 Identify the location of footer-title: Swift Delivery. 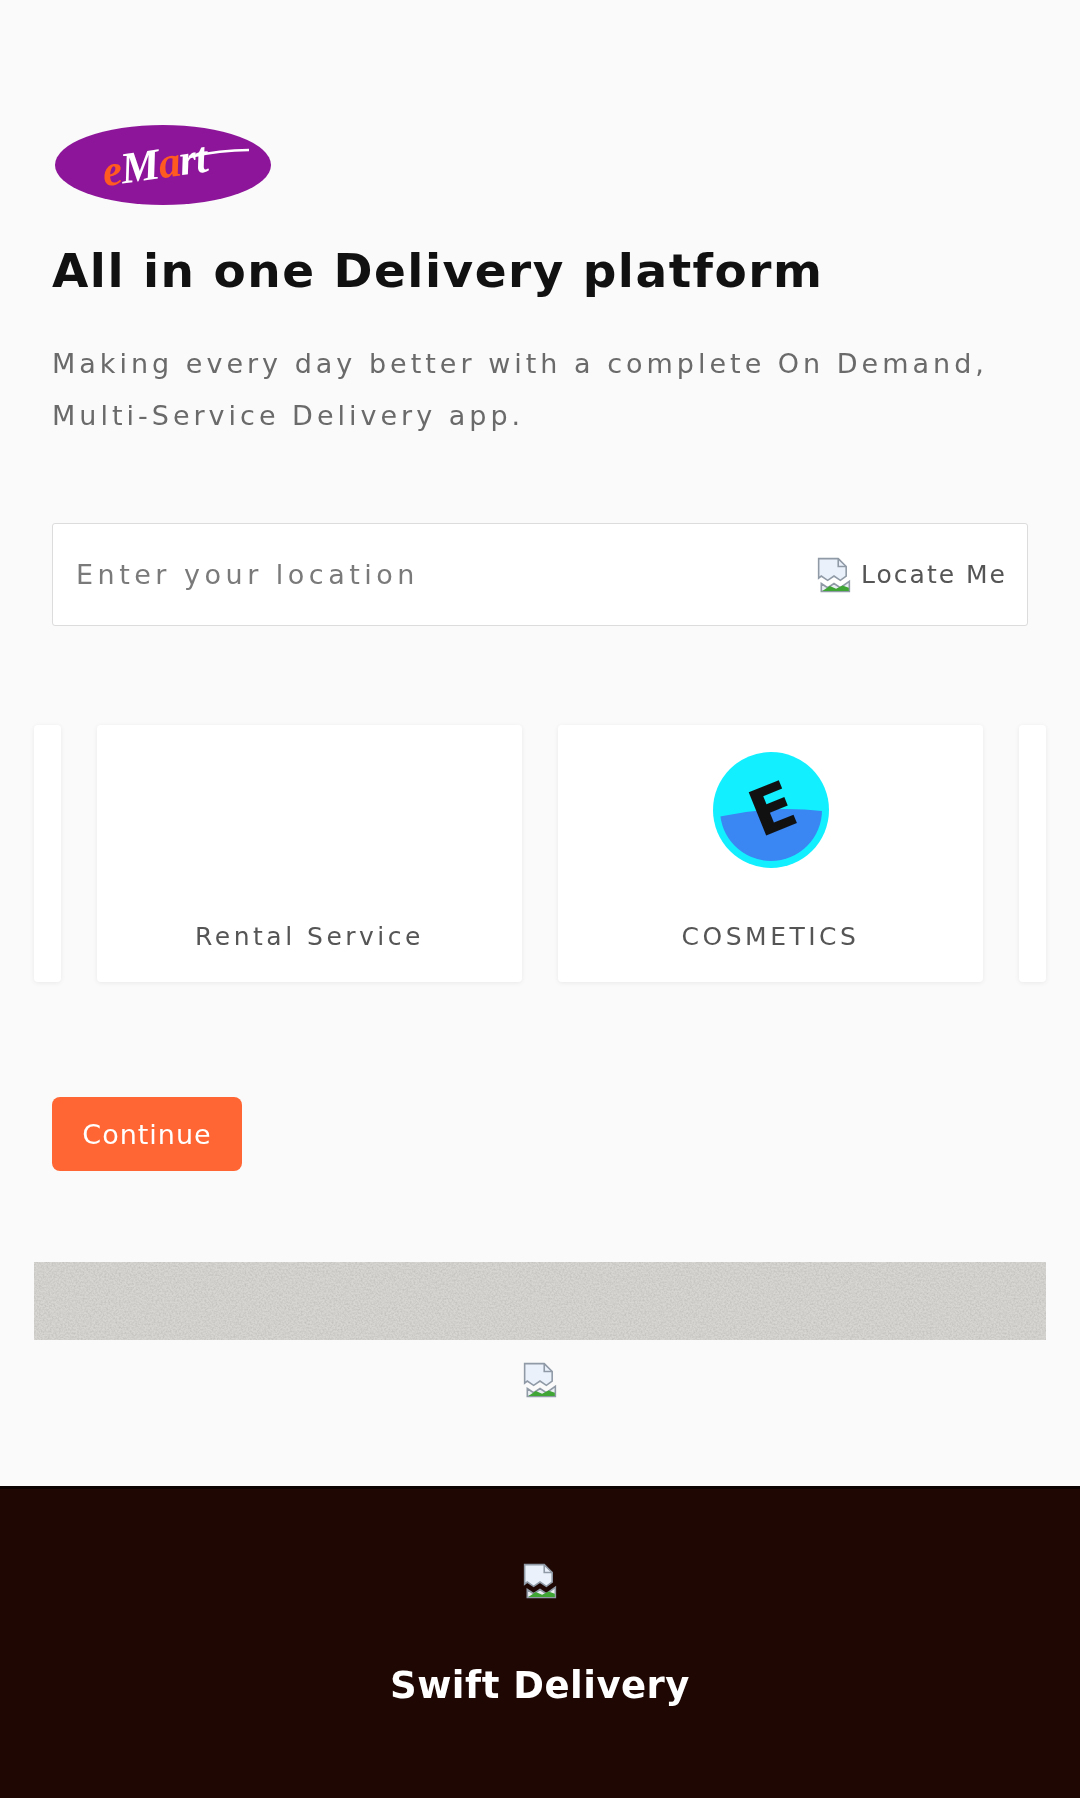
(540, 1686).